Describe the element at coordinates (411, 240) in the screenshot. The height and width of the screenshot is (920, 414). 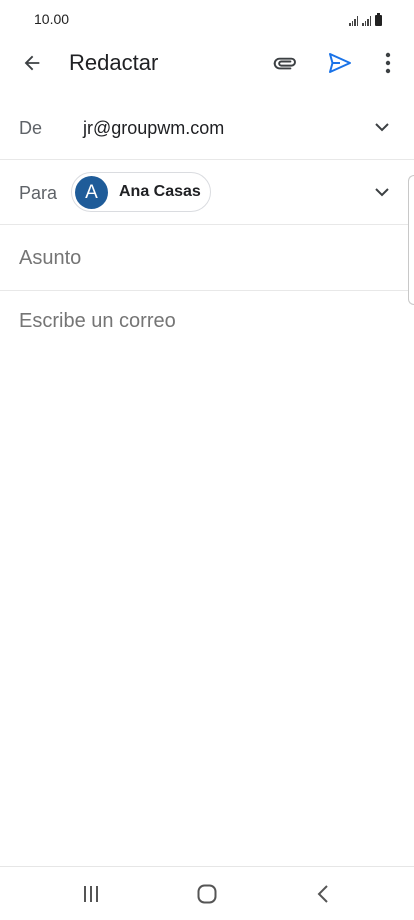
I see `edge-panel-handle` at that location.